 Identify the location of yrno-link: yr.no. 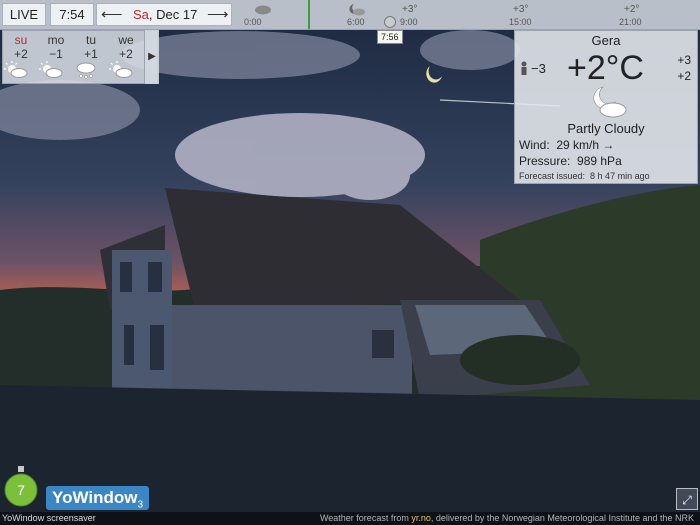
(421, 518).